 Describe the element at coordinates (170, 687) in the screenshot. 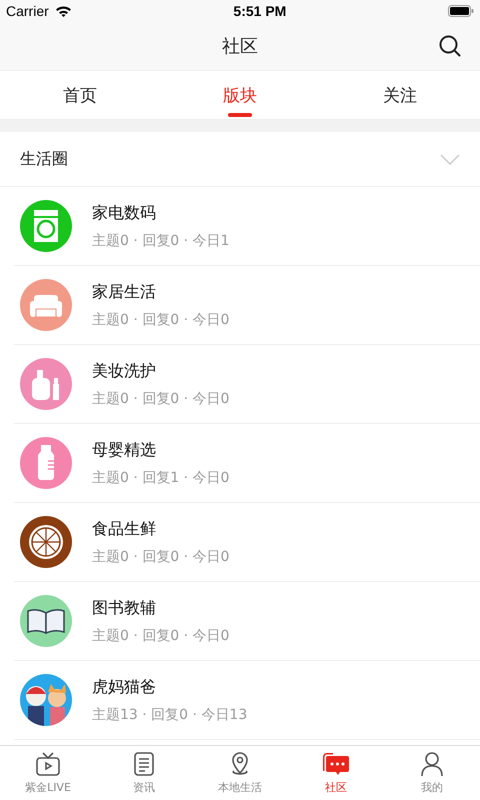

I see `forum-name: 虎妈猫爸` at that location.